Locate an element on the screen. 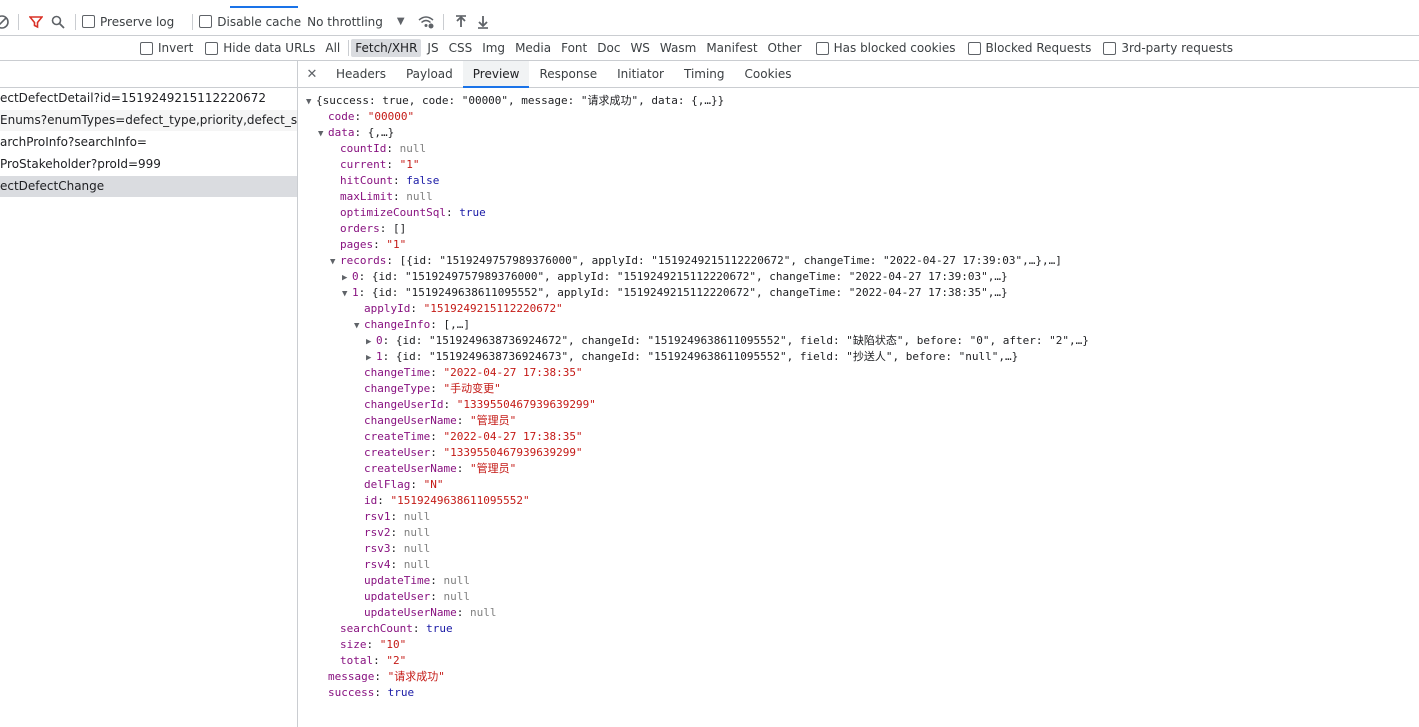  tree-node-pages: pages: "1" is located at coordinates (373, 244).